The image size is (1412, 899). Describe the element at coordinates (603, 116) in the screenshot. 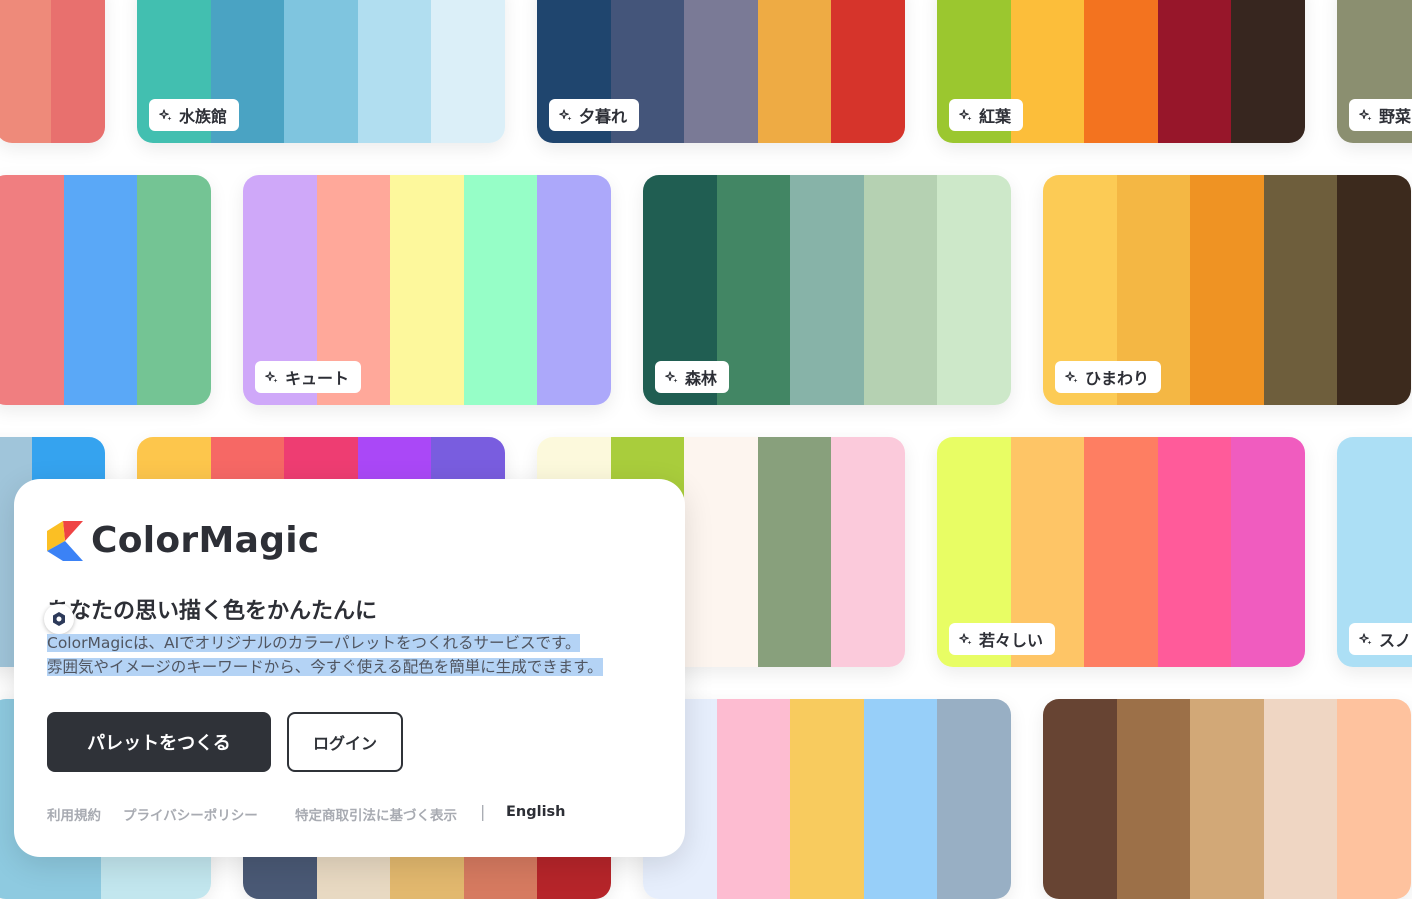

I see `palette-name: 夕暮れ` at that location.